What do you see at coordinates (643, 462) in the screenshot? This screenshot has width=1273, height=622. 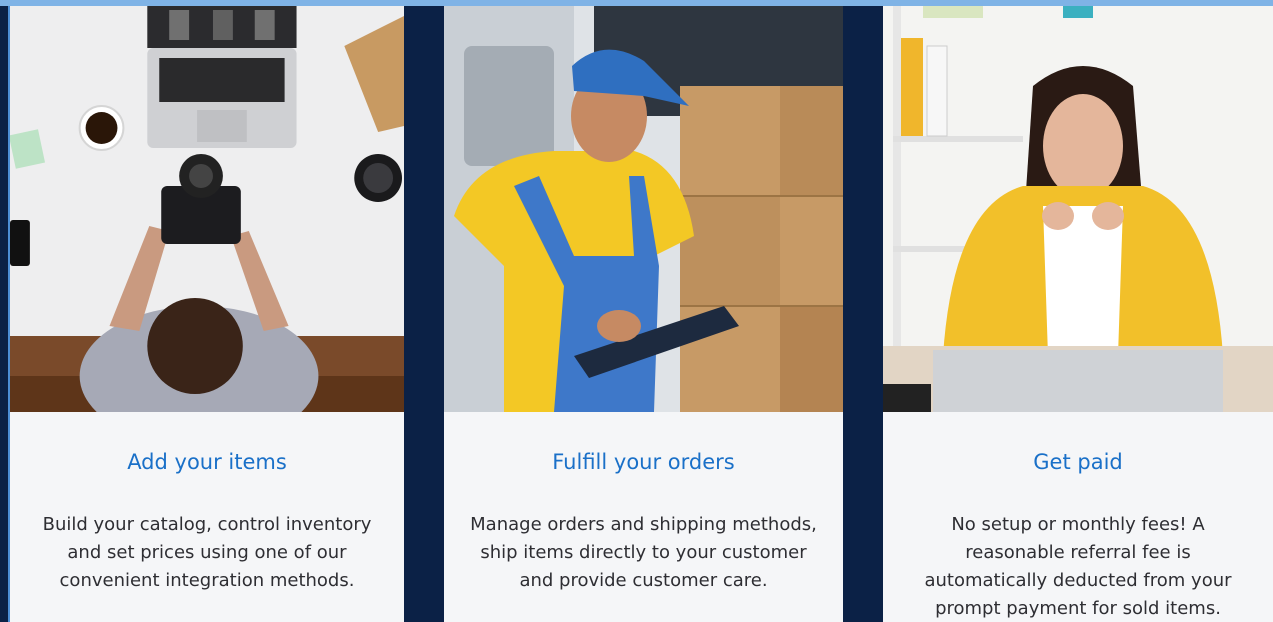 I see `card-title: Fulfill your orders` at bounding box center [643, 462].